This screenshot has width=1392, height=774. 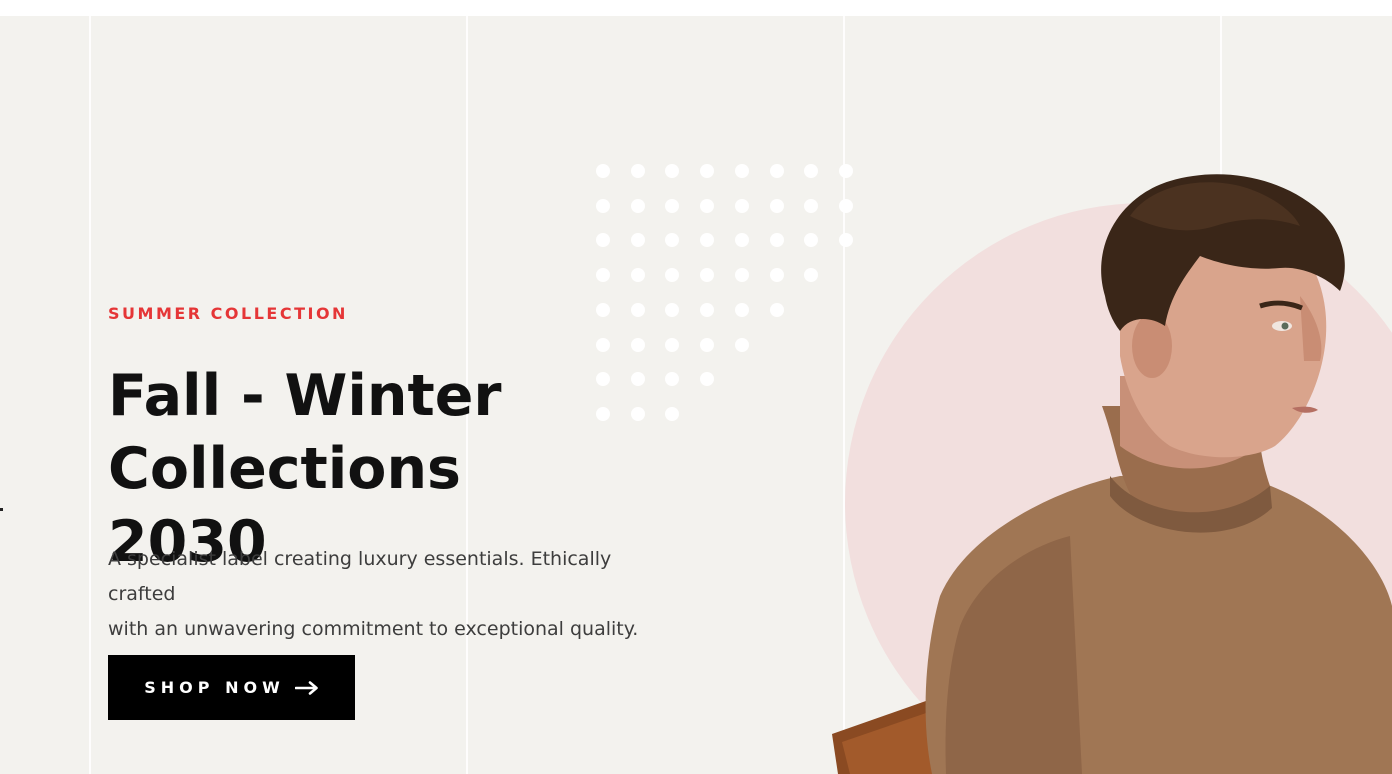 I want to click on shop-now-button: SHOP NOW, so click(x=231, y=687).